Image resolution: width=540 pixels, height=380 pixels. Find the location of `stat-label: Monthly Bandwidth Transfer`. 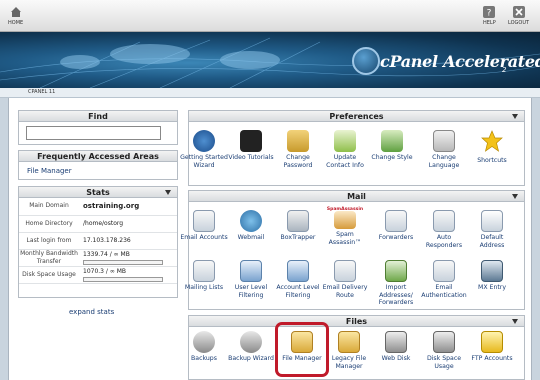

stat-label: Monthly Bandwidth Transfer is located at coordinates (49, 258).